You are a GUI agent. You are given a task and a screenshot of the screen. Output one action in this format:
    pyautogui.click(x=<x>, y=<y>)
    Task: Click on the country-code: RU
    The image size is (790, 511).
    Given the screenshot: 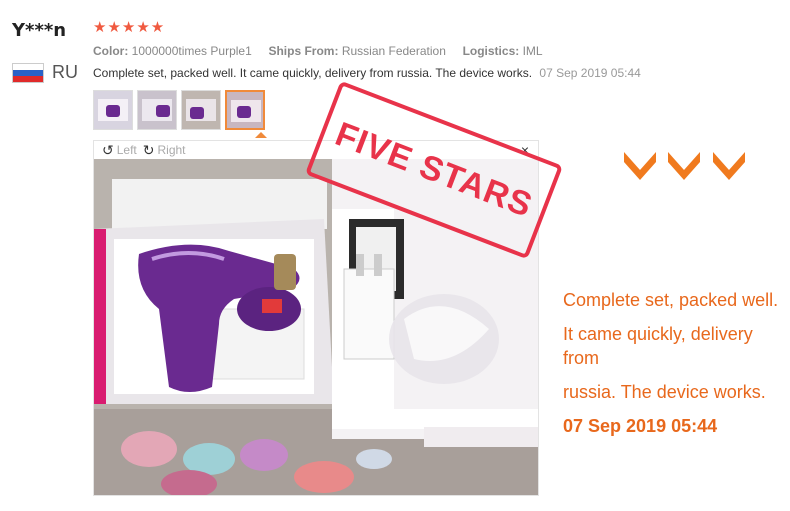 What is the action you would take?
    pyautogui.click(x=65, y=72)
    